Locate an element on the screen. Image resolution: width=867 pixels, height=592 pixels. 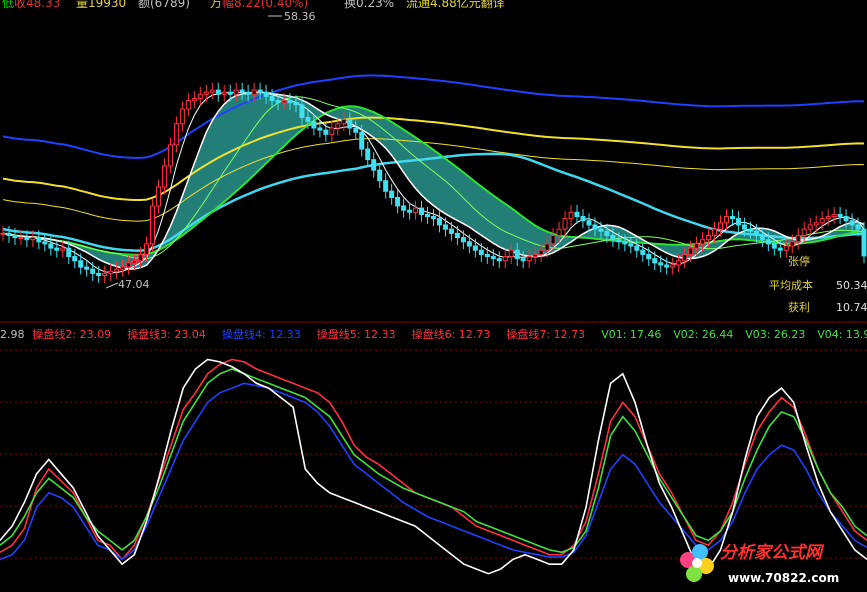
watermark-main: 分析家公式网 is located at coordinates (772, 553).